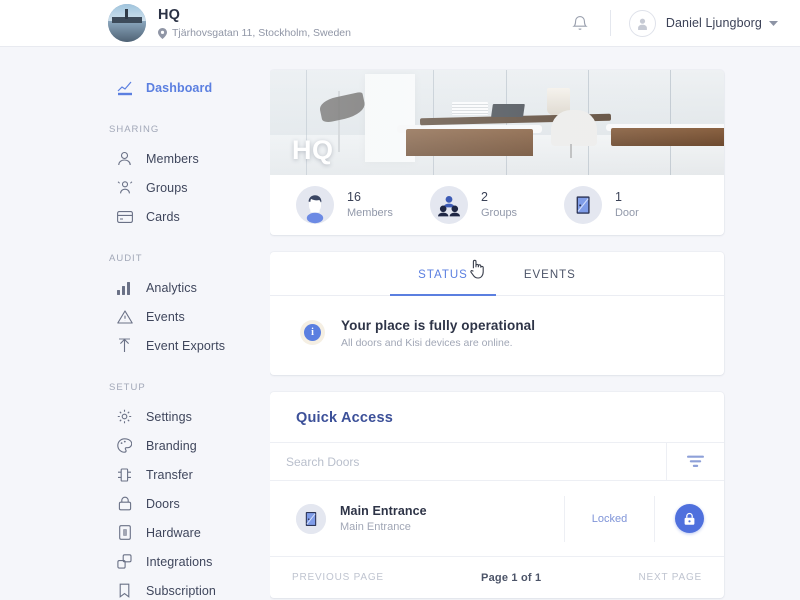  Describe the element at coordinates (773, 23) in the screenshot. I see `chevron-down-icon` at that location.